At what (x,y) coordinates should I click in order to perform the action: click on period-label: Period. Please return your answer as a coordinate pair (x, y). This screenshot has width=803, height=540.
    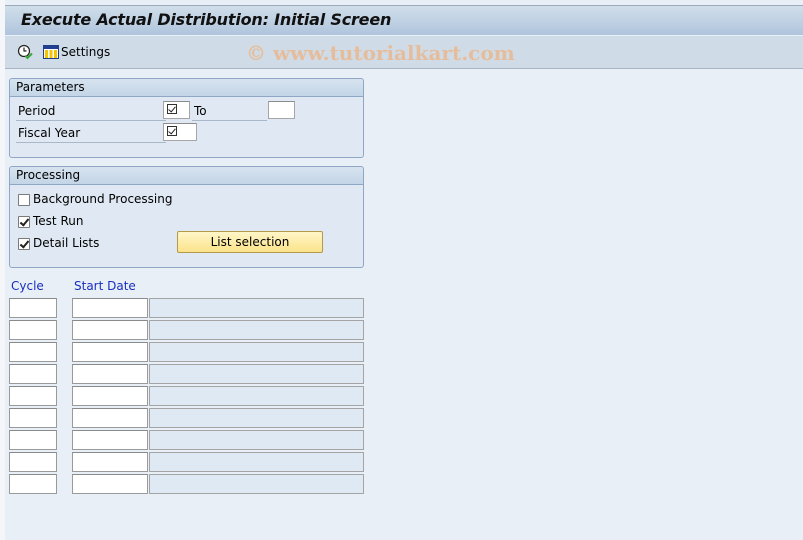
    Looking at the image, I should click on (37, 111).